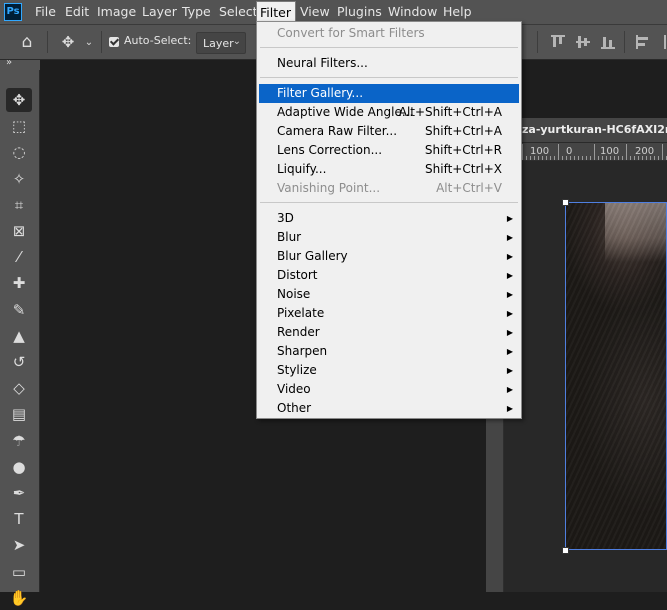  I want to click on menu-item-other: Other ▶, so click(389, 408).